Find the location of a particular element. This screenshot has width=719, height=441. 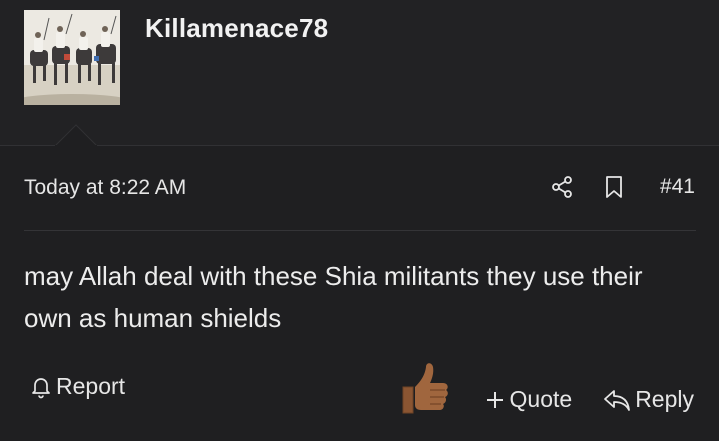

post-footer-left: Report is located at coordinates (77, 386).